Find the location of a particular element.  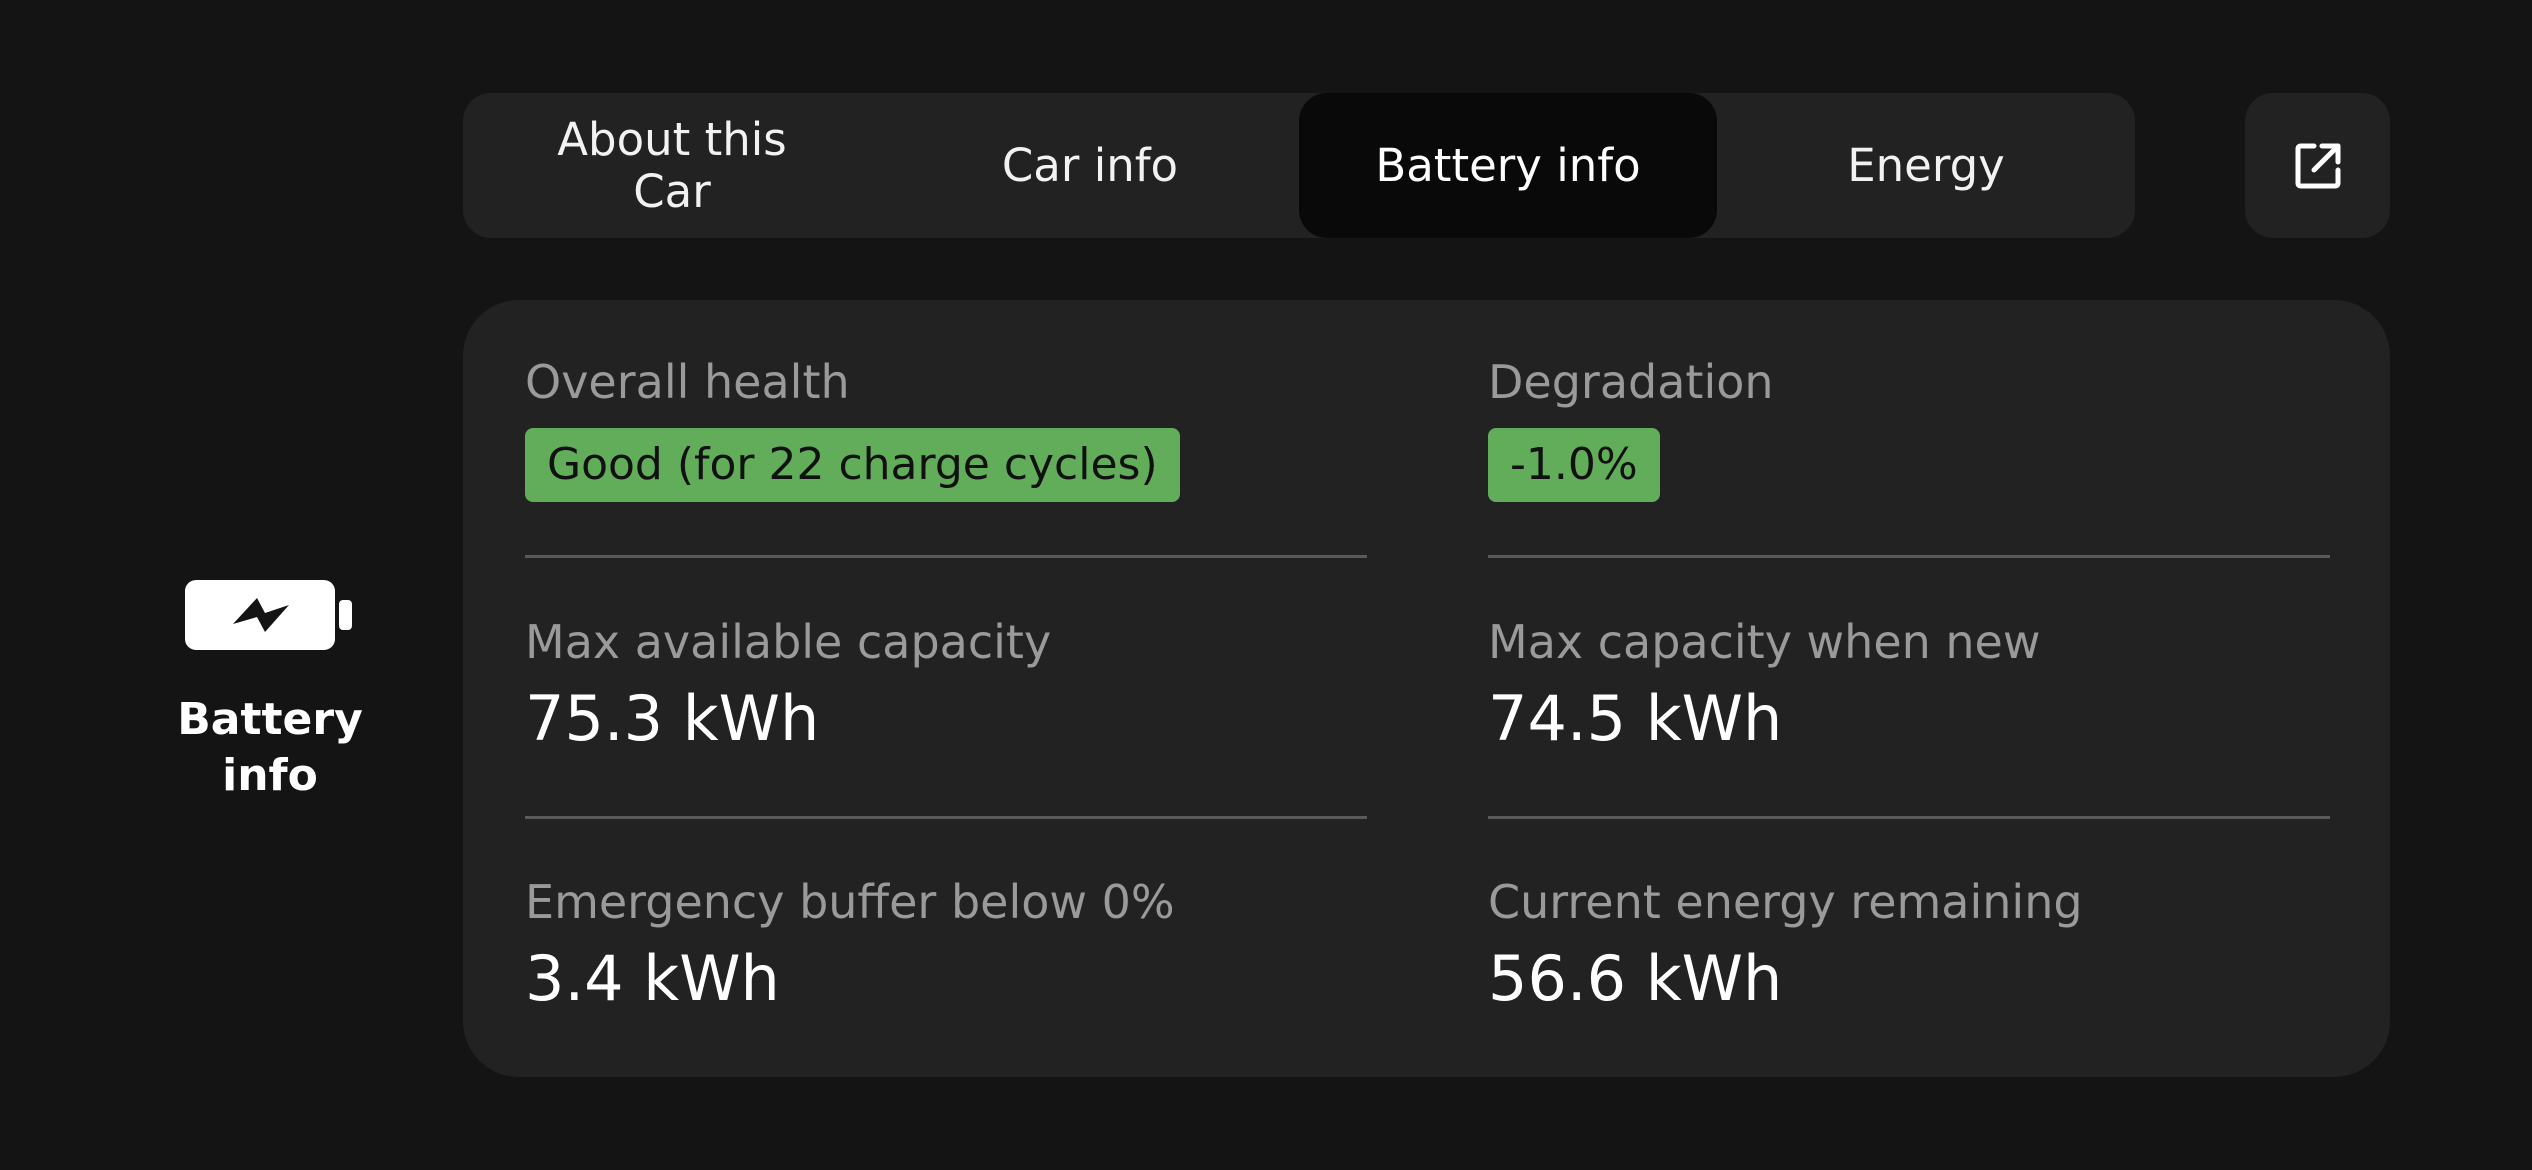

tab-car-info: Car info is located at coordinates (1090, 165).